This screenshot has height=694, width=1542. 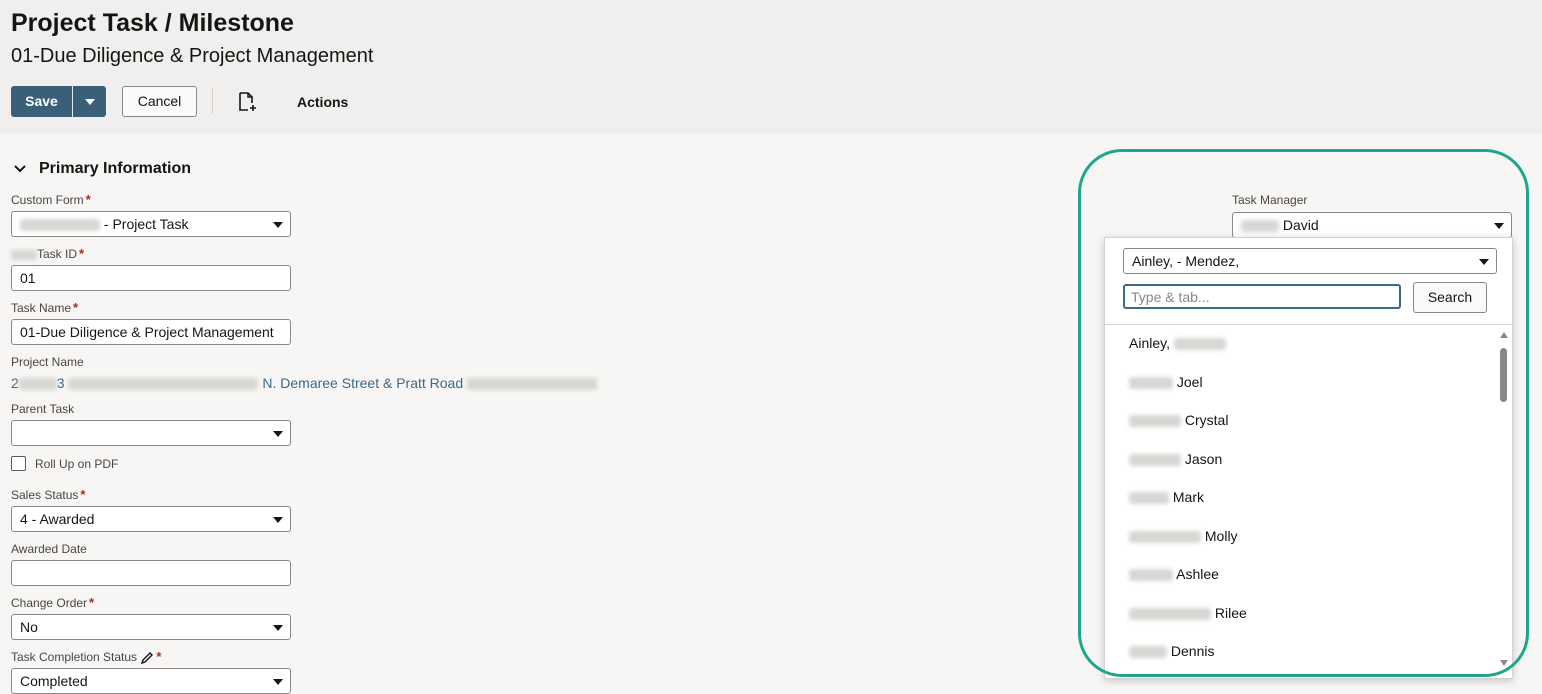 What do you see at coordinates (159, 101) in the screenshot?
I see `cancel-button: Cancel` at bounding box center [159, 101].